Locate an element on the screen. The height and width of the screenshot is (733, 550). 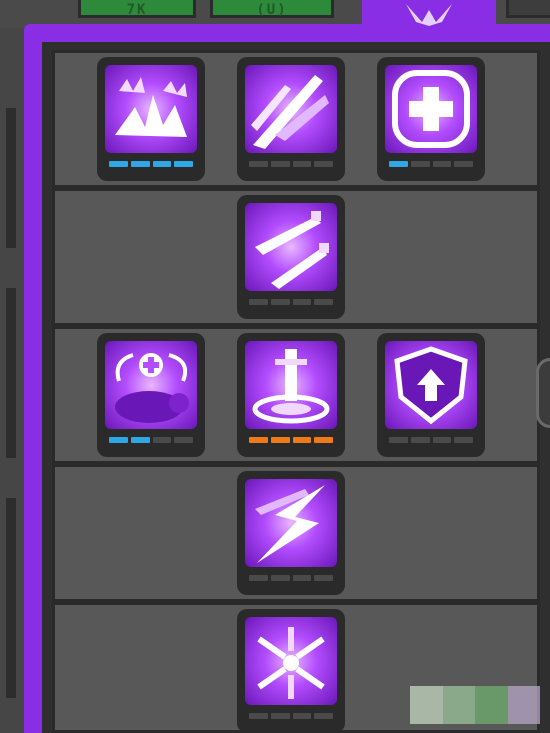
twin-daggers-icon is located at coordinates (291, 247).